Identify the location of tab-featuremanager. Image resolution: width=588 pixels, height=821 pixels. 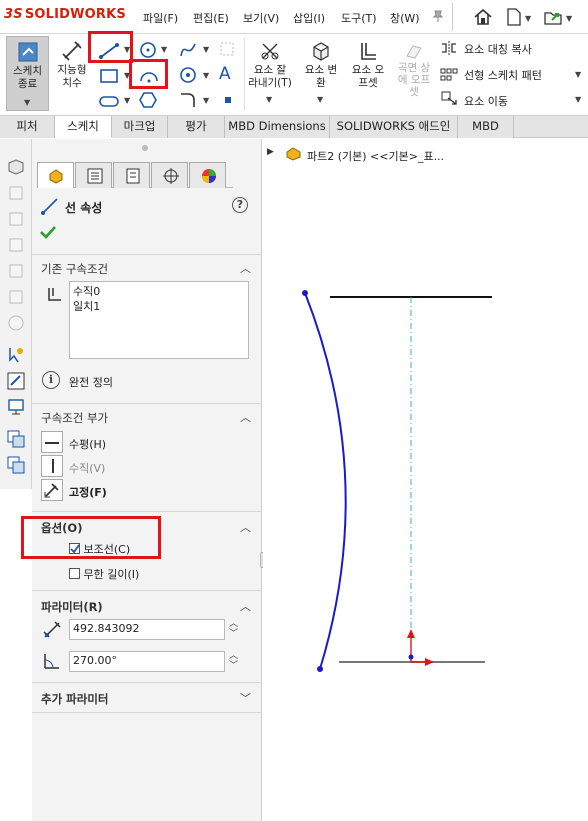
(55, 175).